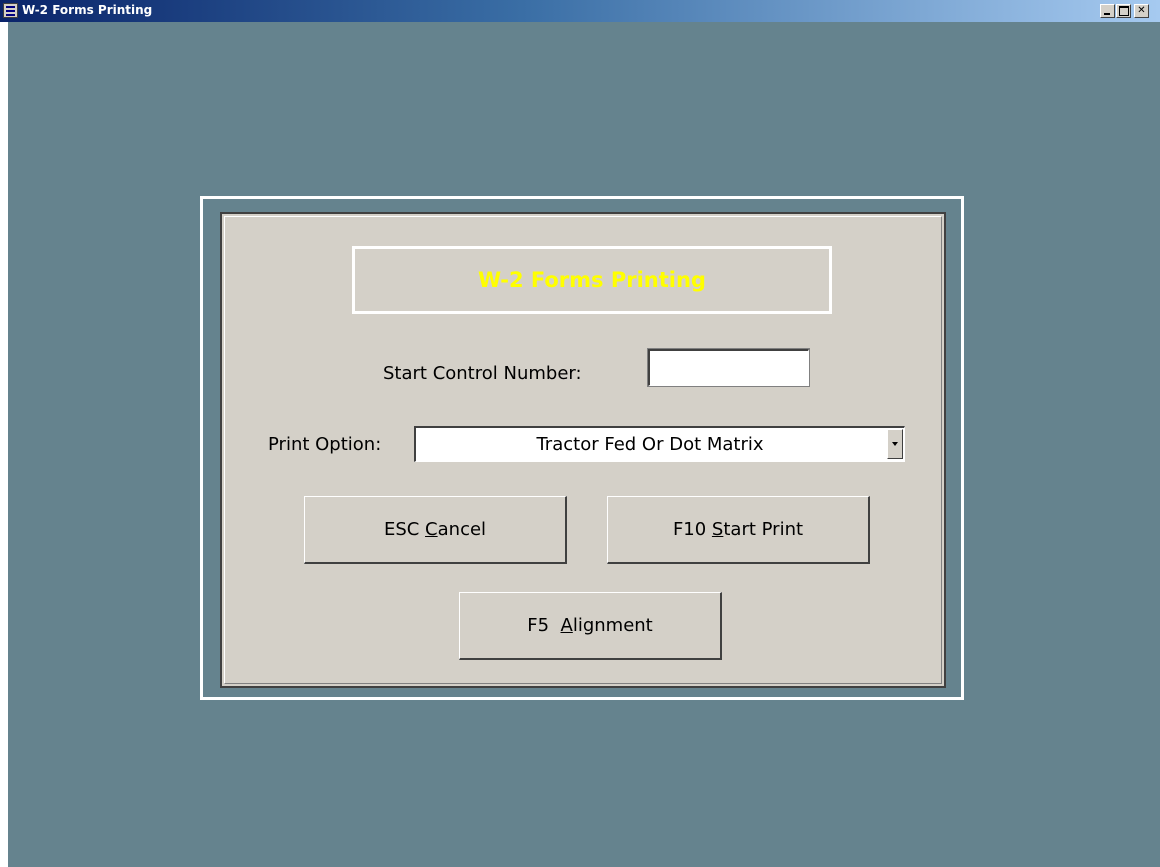 The width and height of the screenshot is (1160, 867). Describe the element at coordinates (1107, 11) in the screenshot. I see `minimize-button` at that location.